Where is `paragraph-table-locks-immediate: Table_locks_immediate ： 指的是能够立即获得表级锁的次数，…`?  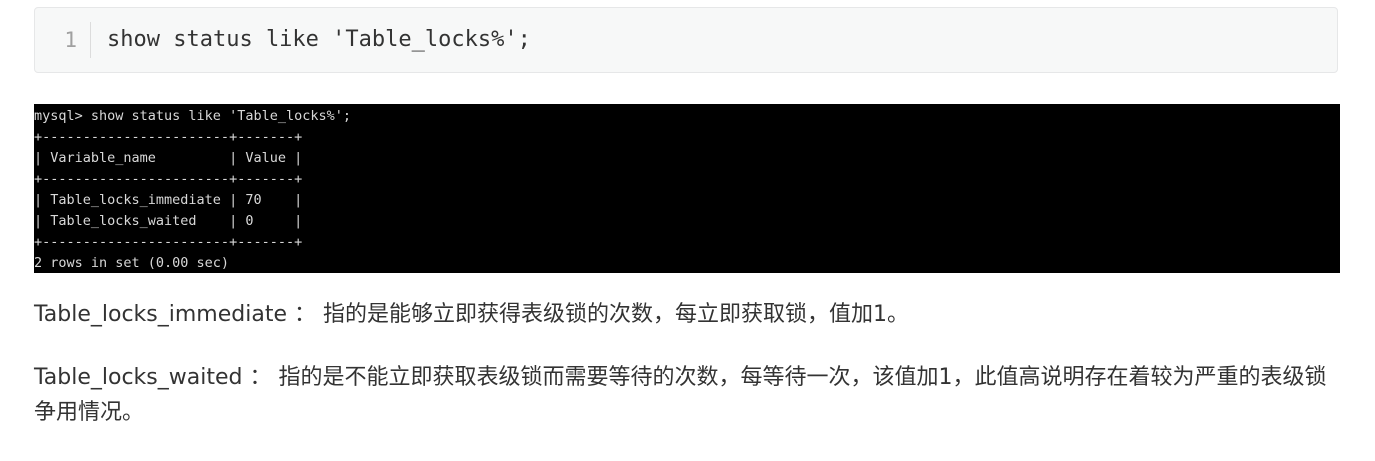
paragraph-table-locks-immediate: Table_locks_immediate ： 指的是能够立即获得表级锁的次数，… is located at coordinates (689, 314).